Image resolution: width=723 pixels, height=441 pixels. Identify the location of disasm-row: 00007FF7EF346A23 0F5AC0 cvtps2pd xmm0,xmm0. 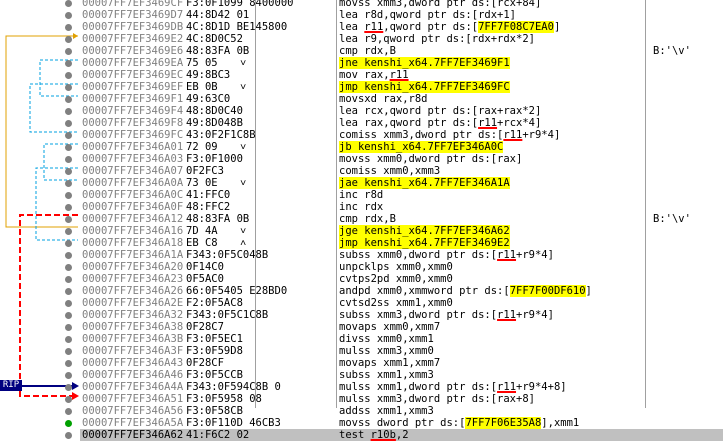
(401, 279).